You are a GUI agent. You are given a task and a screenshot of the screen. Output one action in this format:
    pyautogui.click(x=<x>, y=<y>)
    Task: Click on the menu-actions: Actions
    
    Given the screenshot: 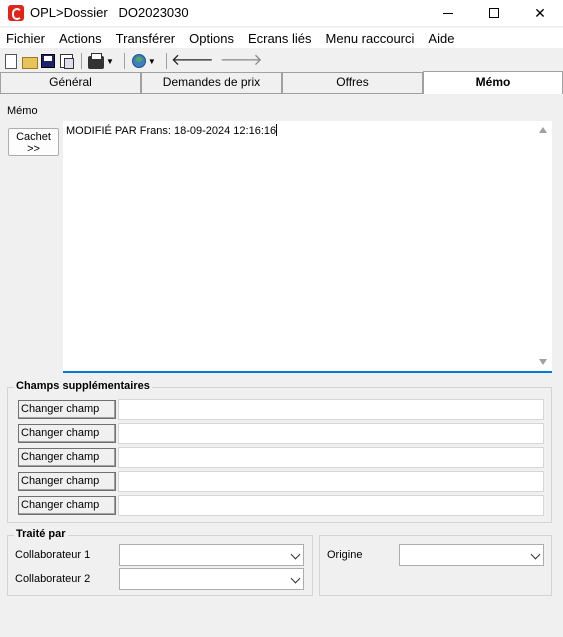 What is the action you would take?
    pyautogui.click(x=80, y=38)
    